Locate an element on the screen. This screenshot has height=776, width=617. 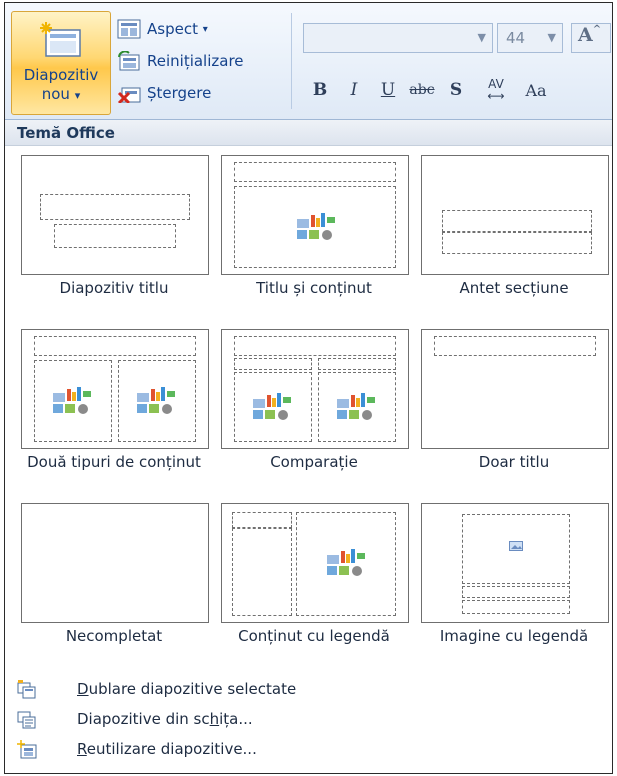
menu-text-pre: Diapozitive din sc is located at coordinates (143, 719).